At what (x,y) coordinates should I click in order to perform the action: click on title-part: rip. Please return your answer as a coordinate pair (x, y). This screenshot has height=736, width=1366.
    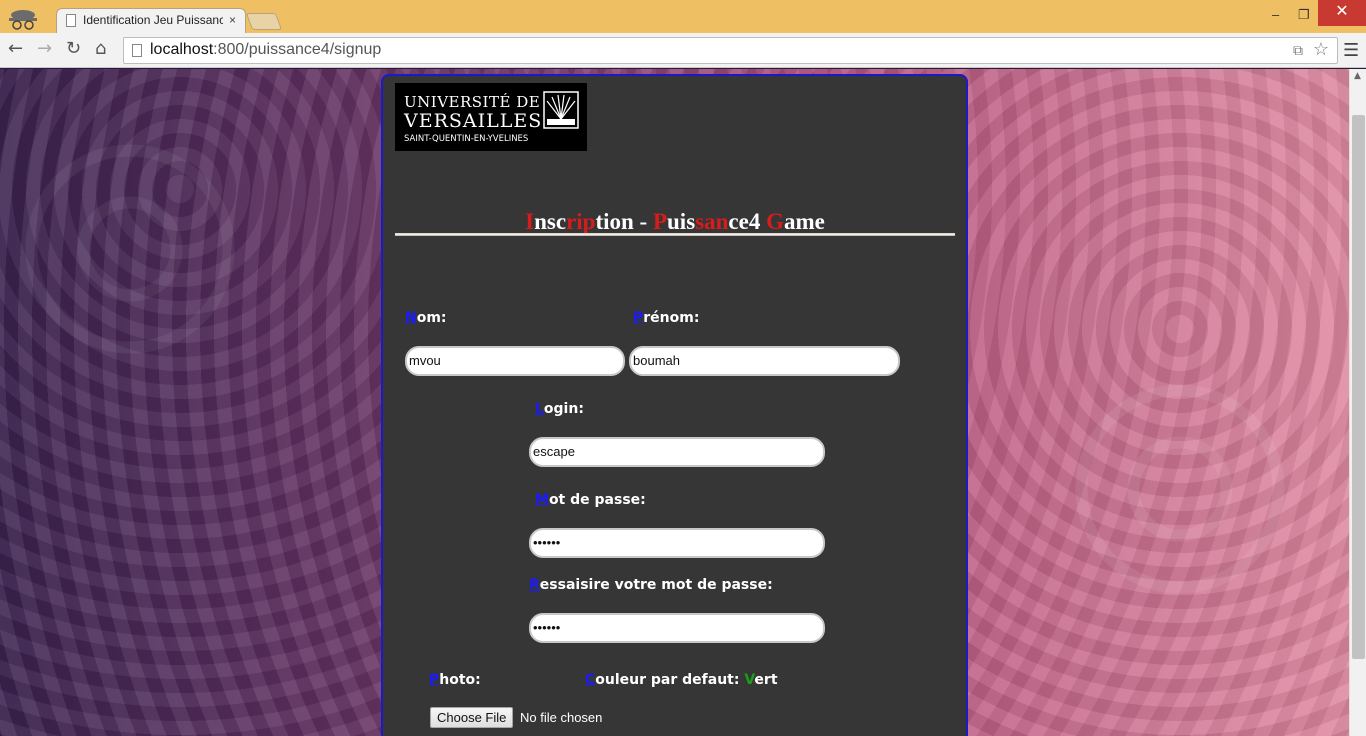
    Looking at the image, I should click on (581, 221).